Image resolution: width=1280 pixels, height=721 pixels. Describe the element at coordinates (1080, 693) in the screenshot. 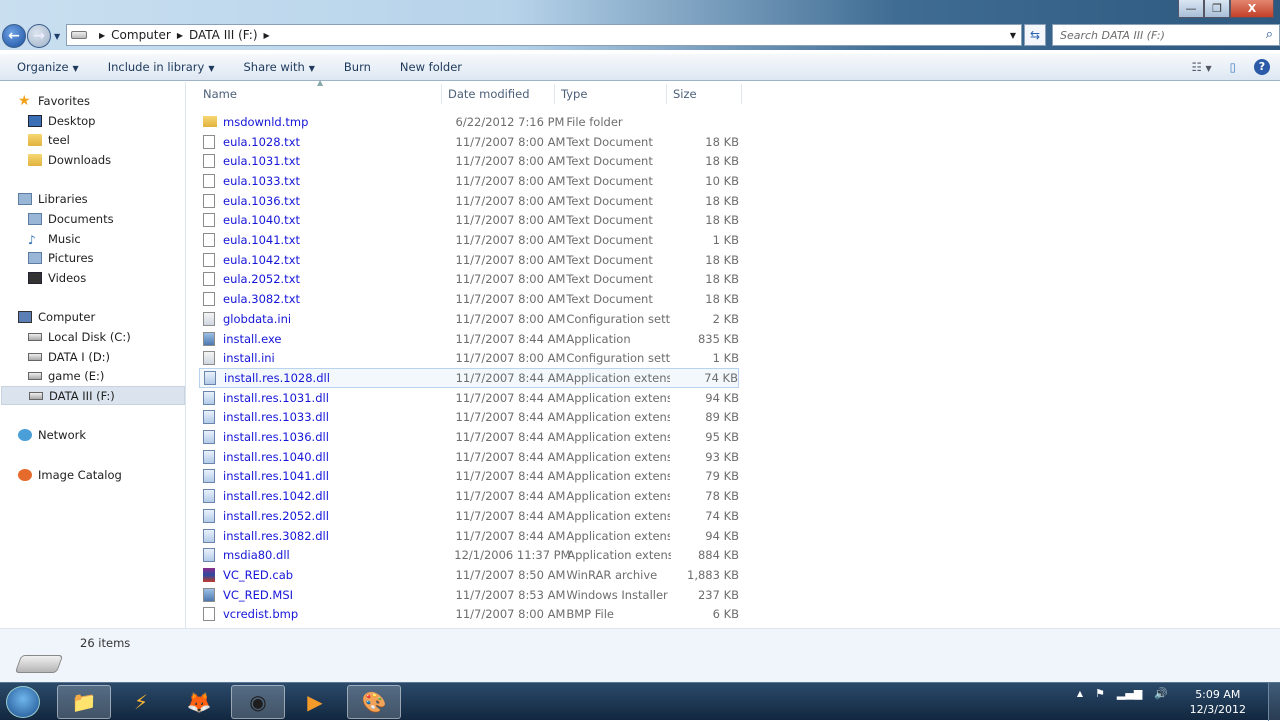

I see `show-hidden-icons: ▲` at that location.